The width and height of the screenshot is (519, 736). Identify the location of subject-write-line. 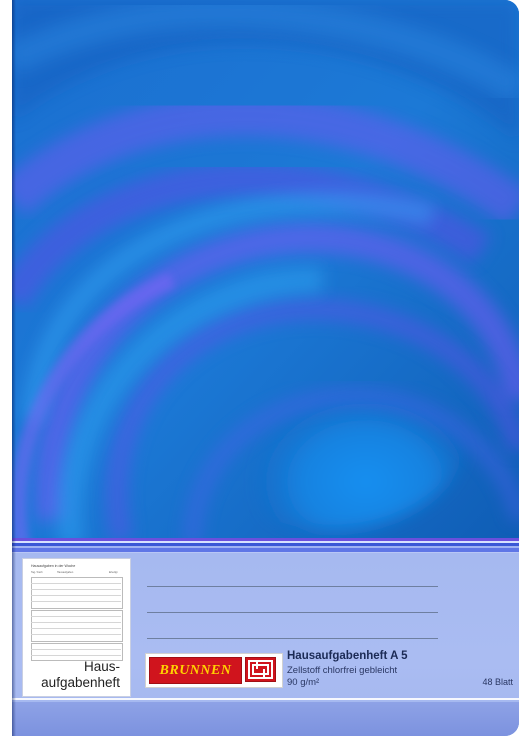
(292, 638).